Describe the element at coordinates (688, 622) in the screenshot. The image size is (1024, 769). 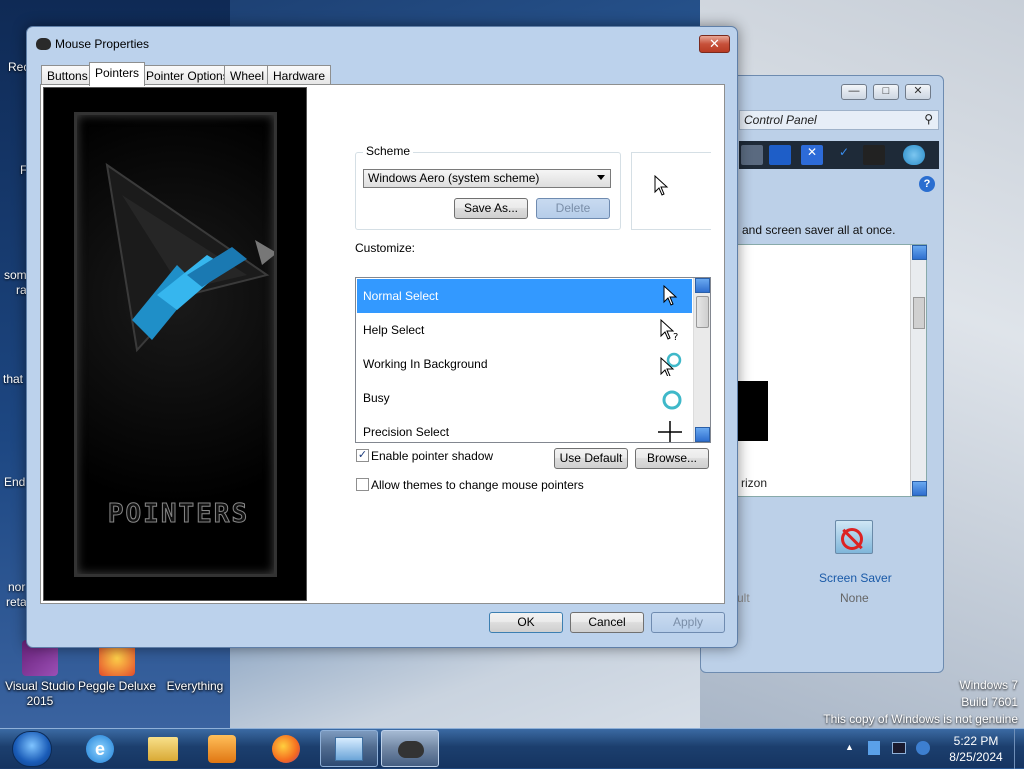
I see `apply-button: Apply` at that location.